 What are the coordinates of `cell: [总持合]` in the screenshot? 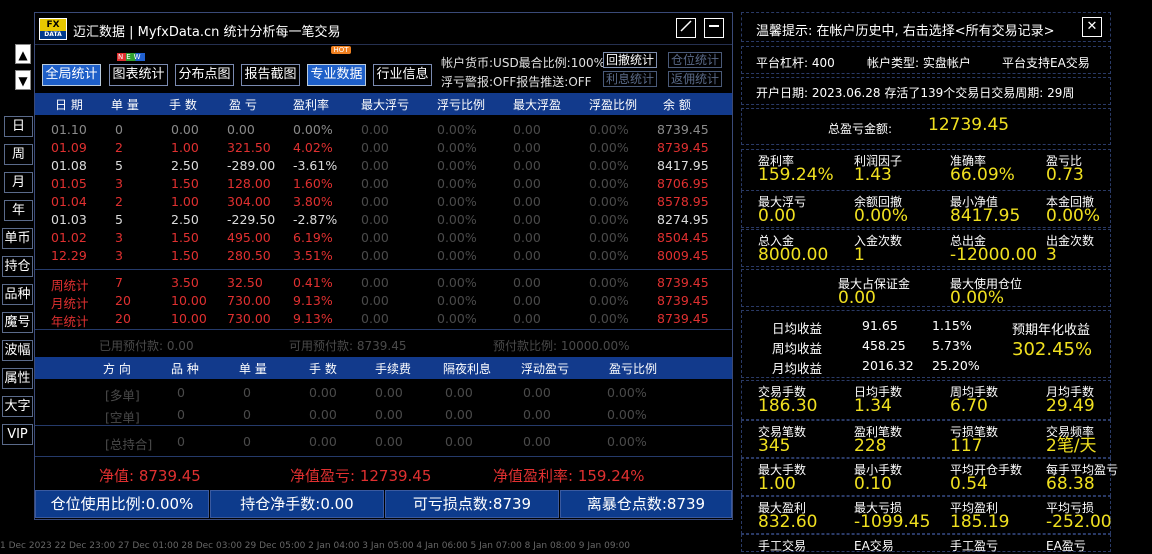 It's located at (129, 444).